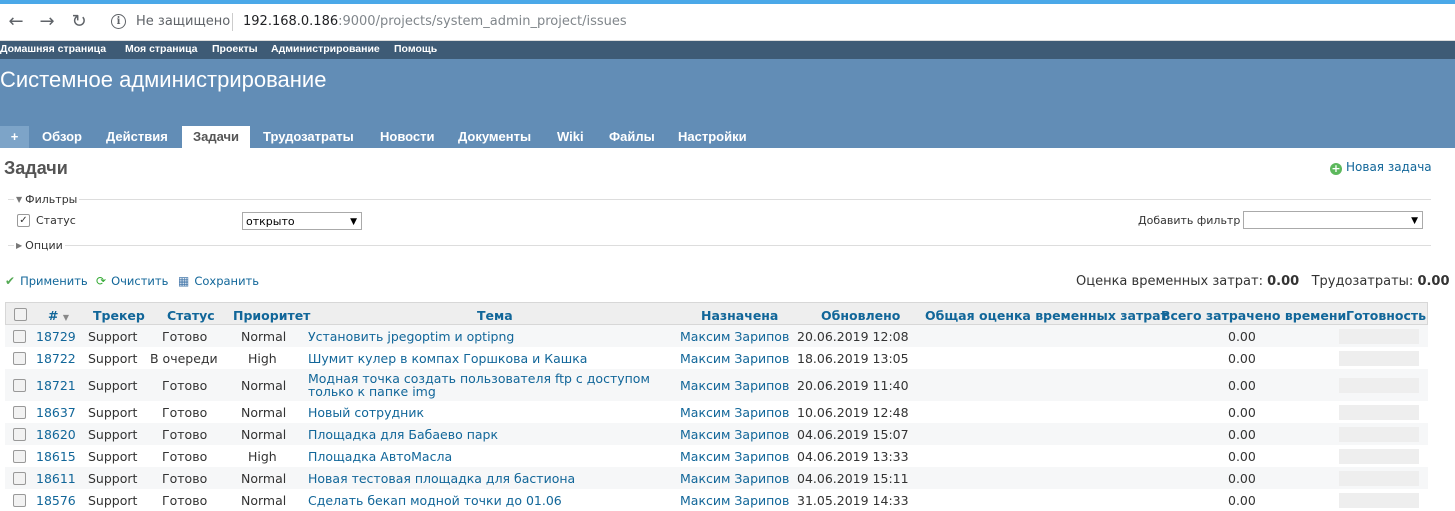  What do you see at coordinates (14, 137) in the screenshot?
I see `tab-new-object: +` at bounding box center [14, 137].